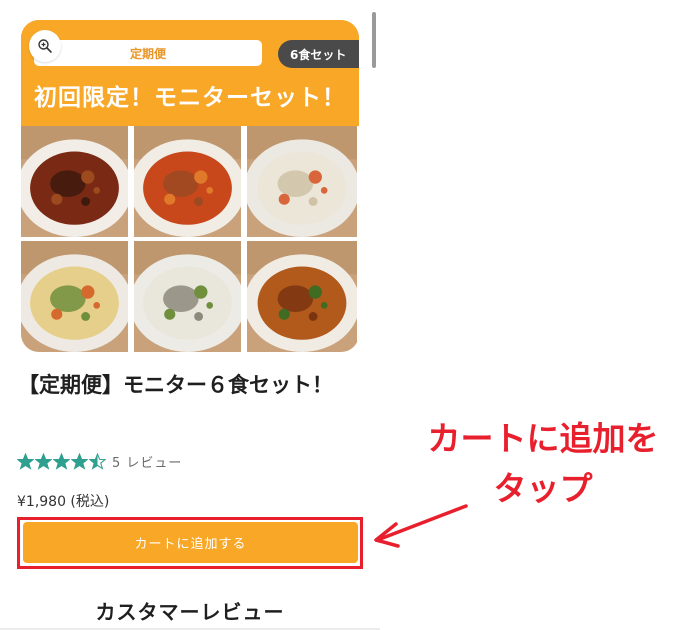 The image size is (700, 630). What do you see at coordinates (190, 612) in the screenshot?
I see `customer-reviews-heading: カスタマーレビュー` at bounding box center [190, 612].